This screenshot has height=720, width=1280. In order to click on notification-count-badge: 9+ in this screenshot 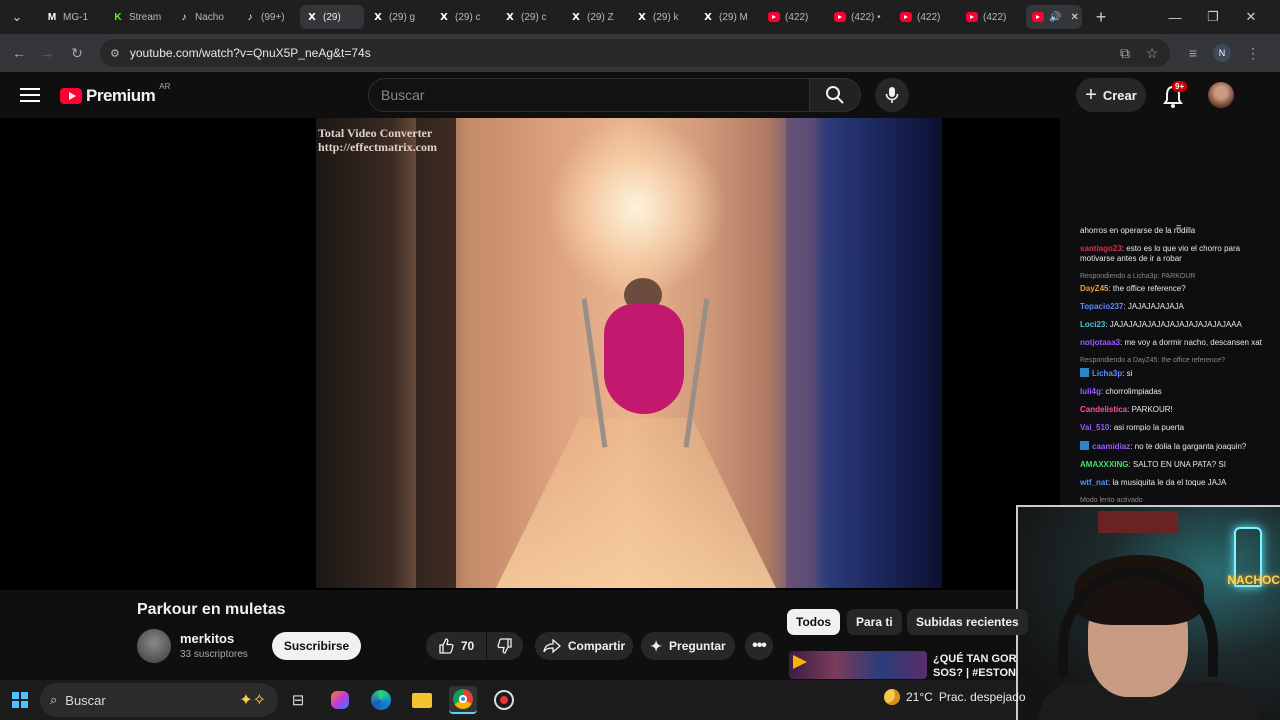, I will do `click(1180, 86)`.